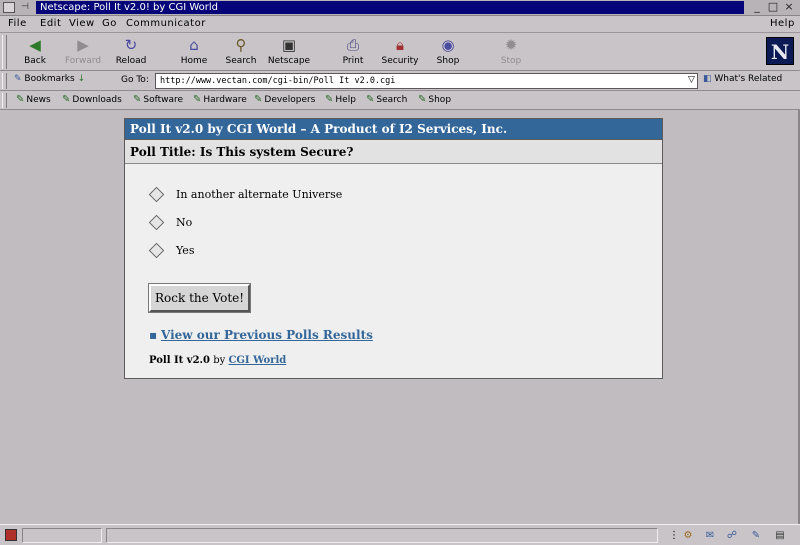 The height and width of the screenshot is (545, 800). I want to click on location-grip, so click(4, 81).